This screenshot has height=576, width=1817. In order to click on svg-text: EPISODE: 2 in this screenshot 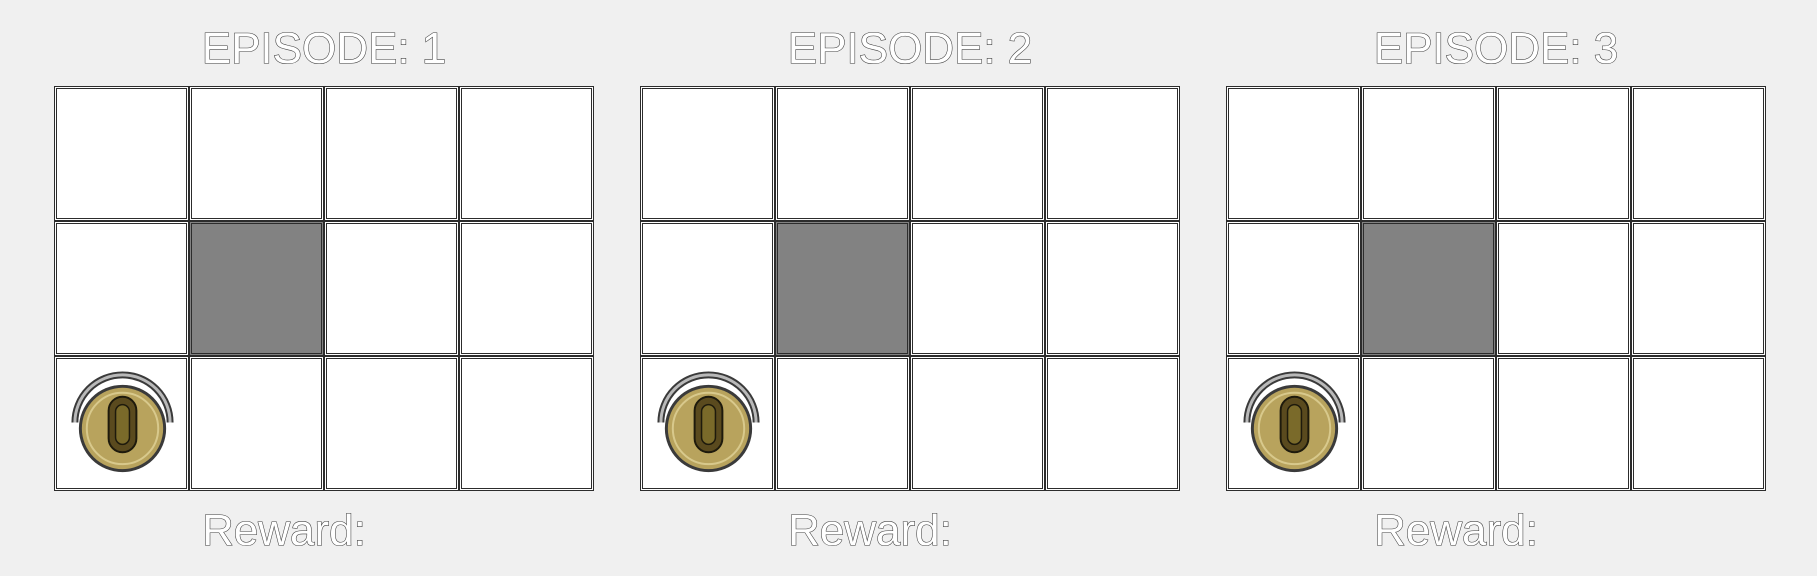, I will do `click(910, 48)`.